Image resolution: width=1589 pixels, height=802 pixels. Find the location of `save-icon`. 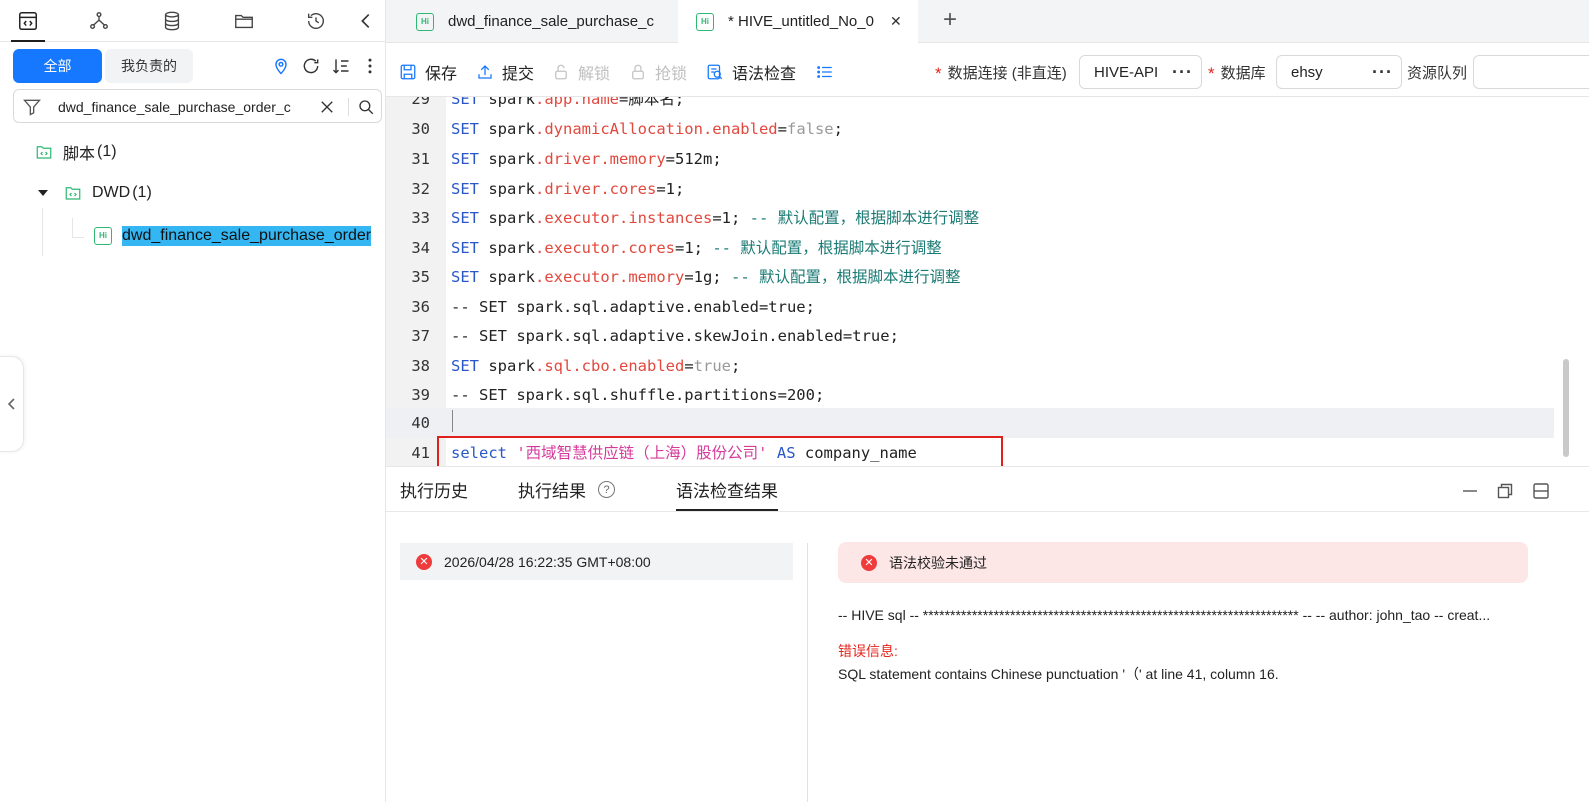

save-icon is located at coordinates (408, 72).